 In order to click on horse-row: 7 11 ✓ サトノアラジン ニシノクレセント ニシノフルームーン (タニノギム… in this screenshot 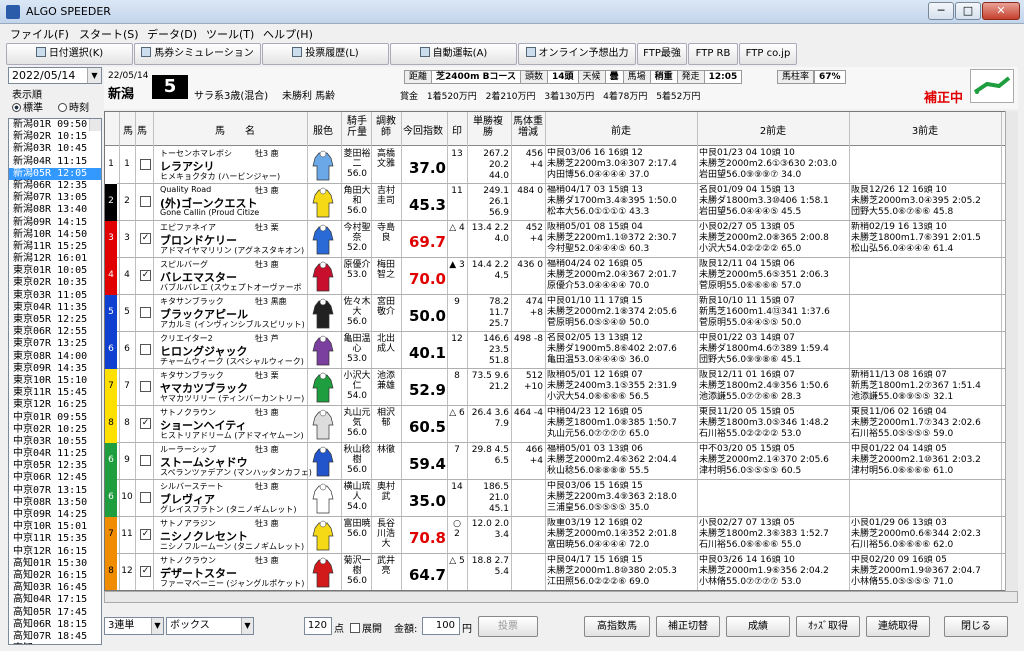, I will do `click(561, 535)`.